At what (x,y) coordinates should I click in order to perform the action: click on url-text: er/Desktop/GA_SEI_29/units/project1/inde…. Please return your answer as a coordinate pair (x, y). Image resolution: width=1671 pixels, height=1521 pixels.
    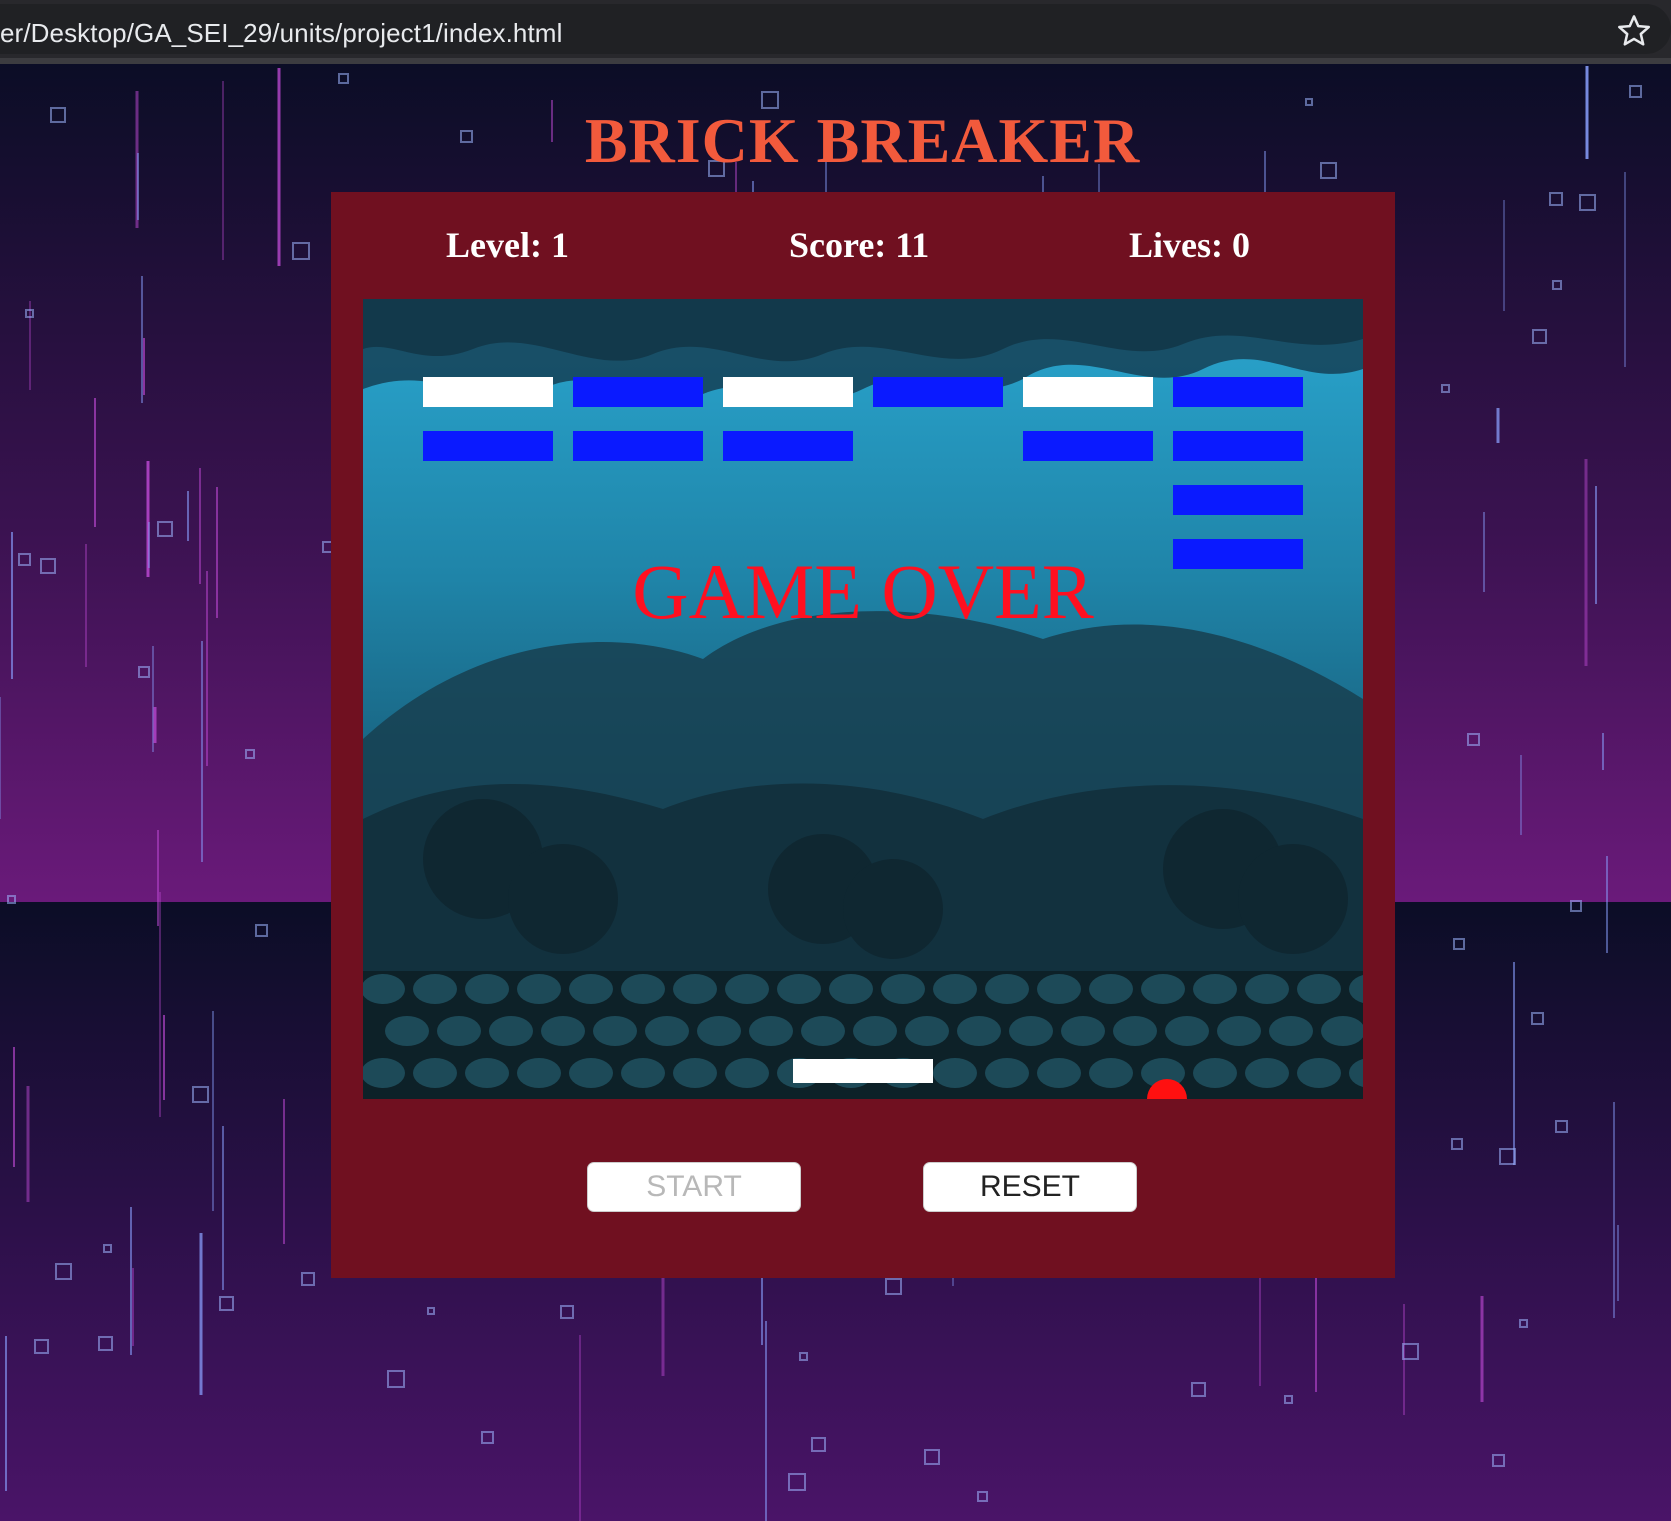
    Looking at the image, I should click on (281, 33).